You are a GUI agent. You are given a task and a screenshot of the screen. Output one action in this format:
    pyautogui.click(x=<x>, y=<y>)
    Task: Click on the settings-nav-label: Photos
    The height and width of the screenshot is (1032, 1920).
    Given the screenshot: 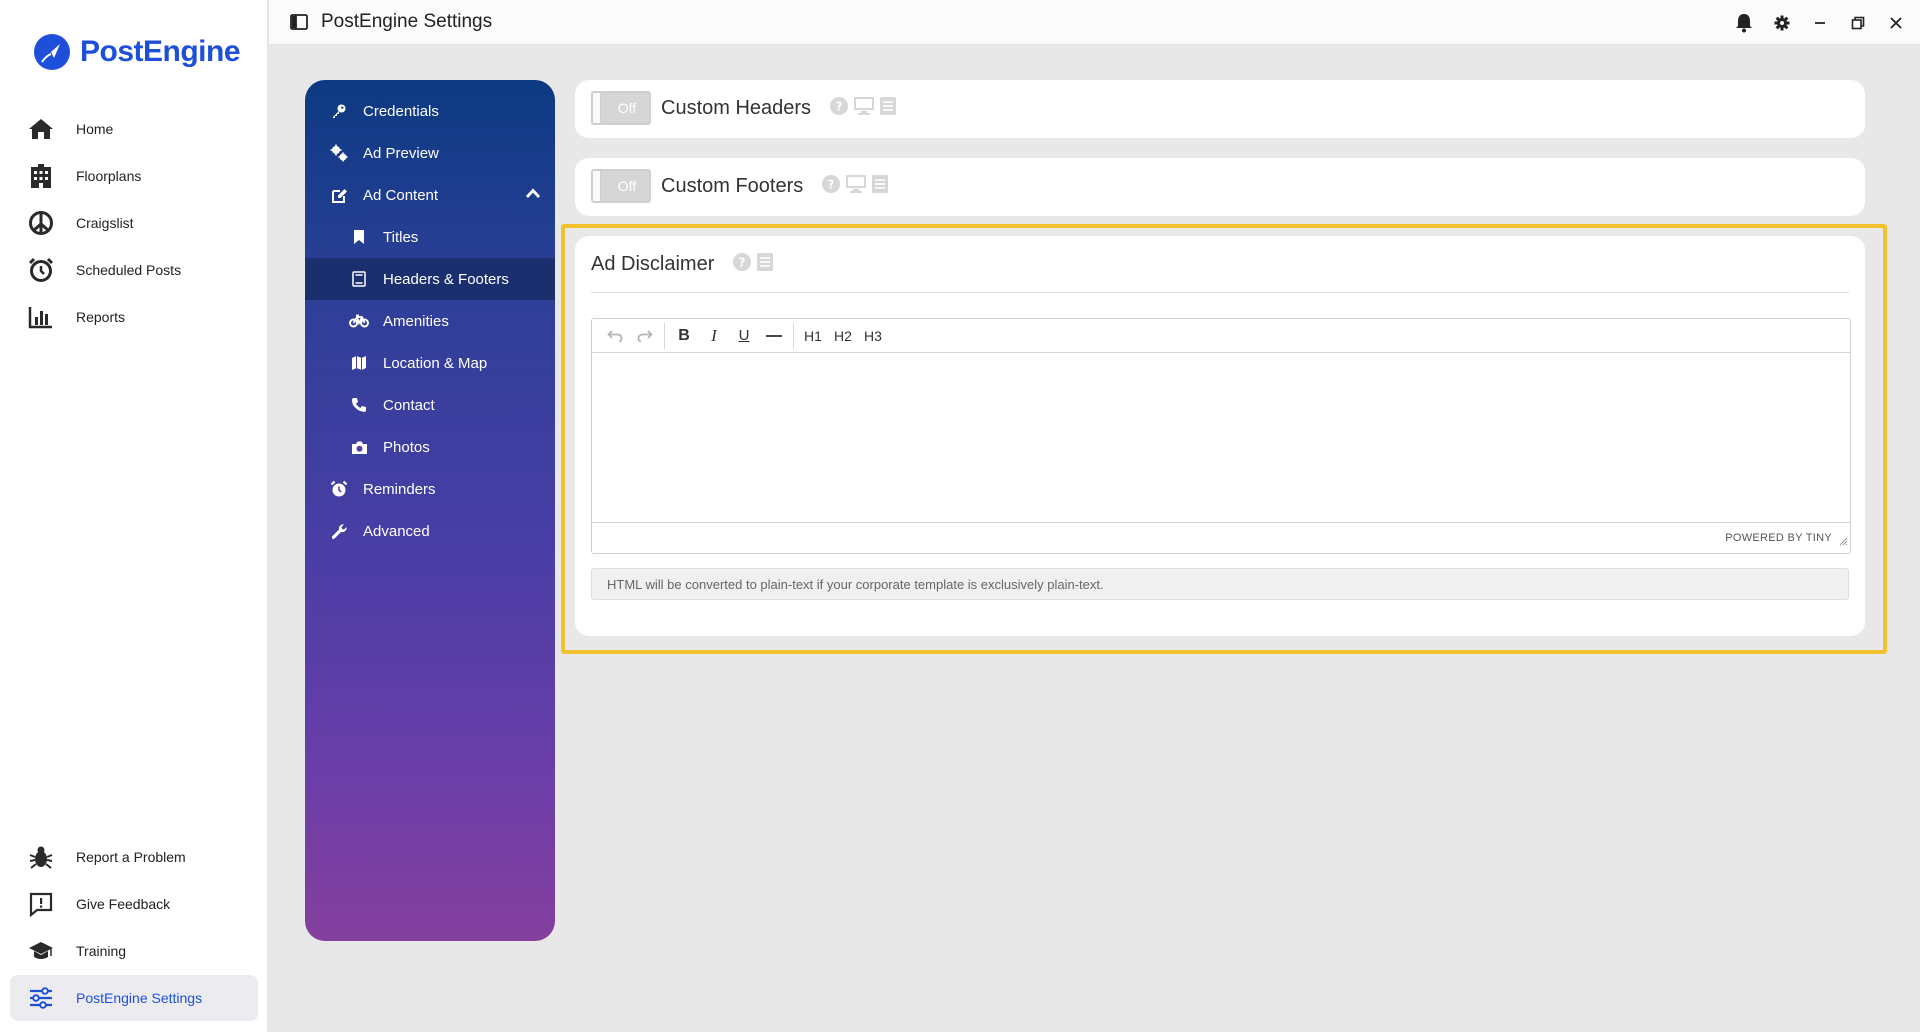 What is the action you would take?
    pyautogui.click(x=406, y=447)
    